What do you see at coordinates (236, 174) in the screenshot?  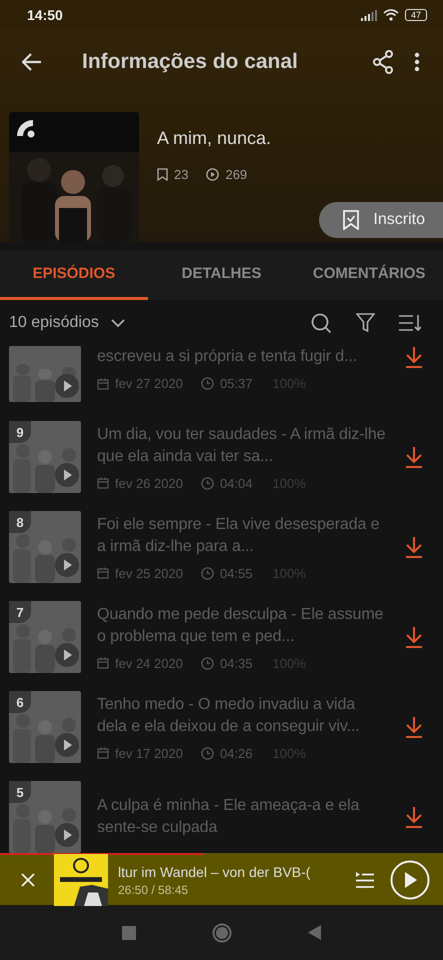 I see `play-count: 269` at bounding box center [236, 174].